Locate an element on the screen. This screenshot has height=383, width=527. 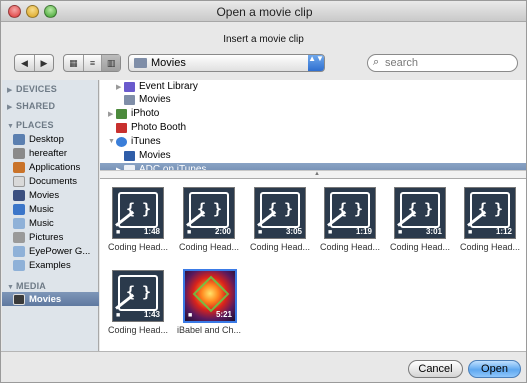
music-folder-icon is located at coordinates (19, 209).